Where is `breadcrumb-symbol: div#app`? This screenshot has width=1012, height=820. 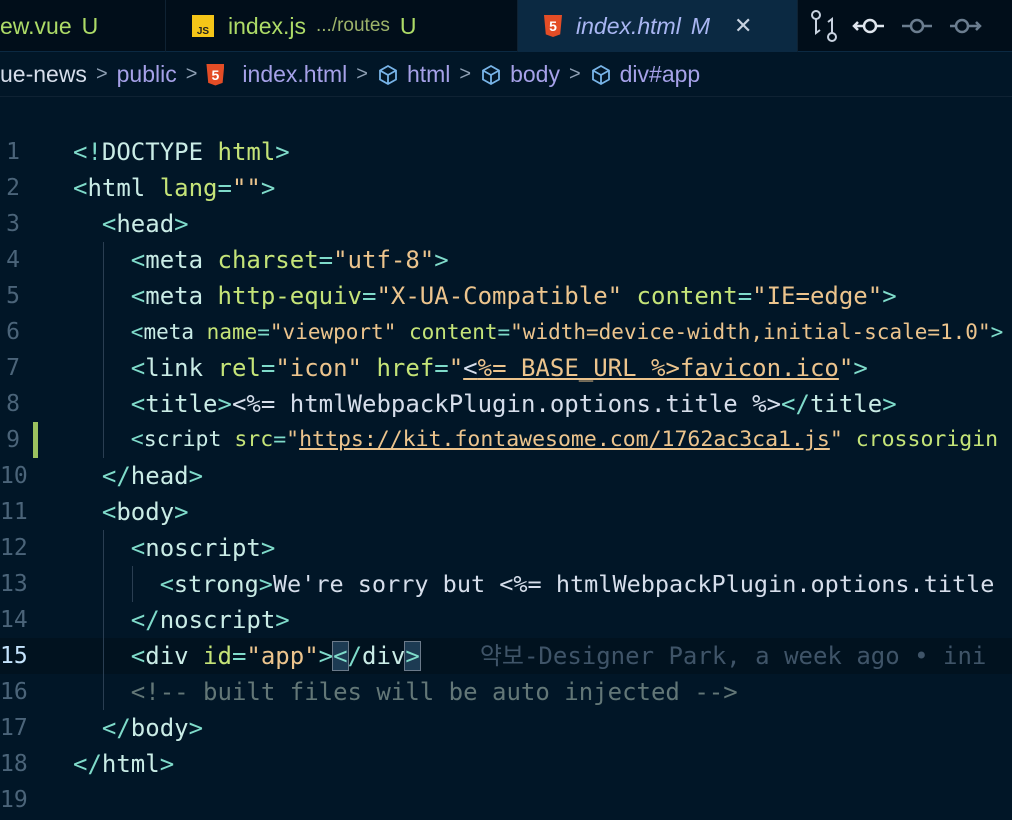
breadcrumb-symbol: div#app is located at coordinates (660, 74).